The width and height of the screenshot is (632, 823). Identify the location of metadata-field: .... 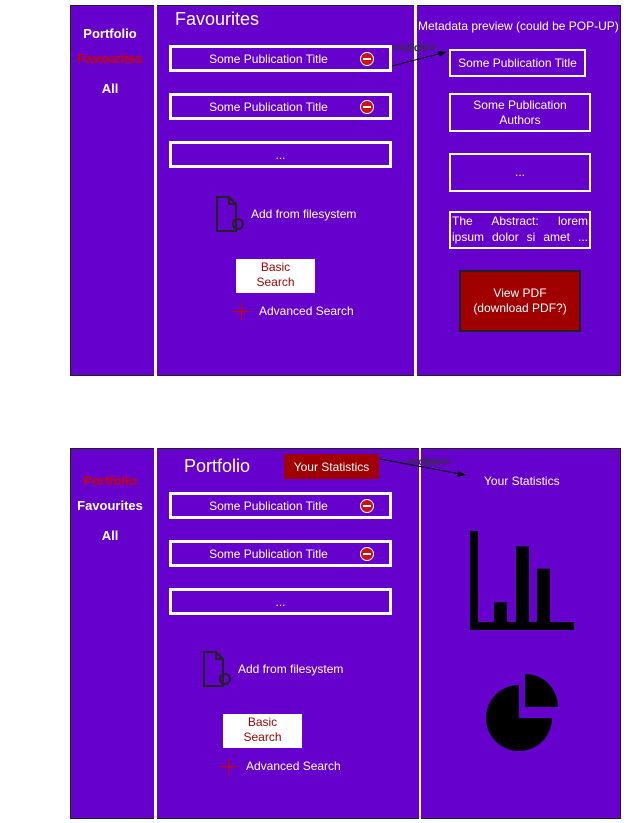
(520, 172).